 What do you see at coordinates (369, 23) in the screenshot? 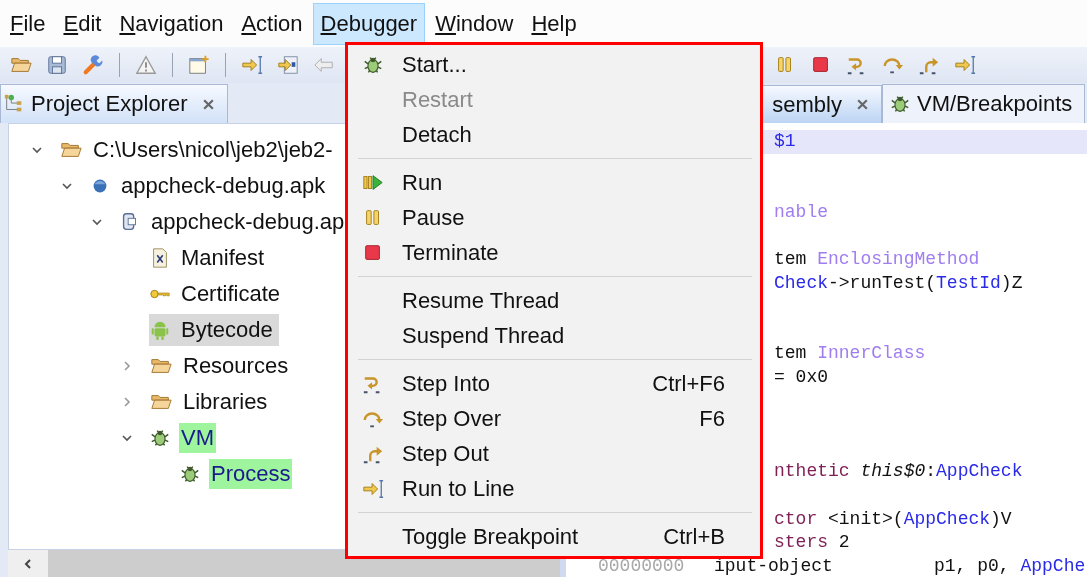
I see `menu-item: Debugger` at bounding box center [369, 23].